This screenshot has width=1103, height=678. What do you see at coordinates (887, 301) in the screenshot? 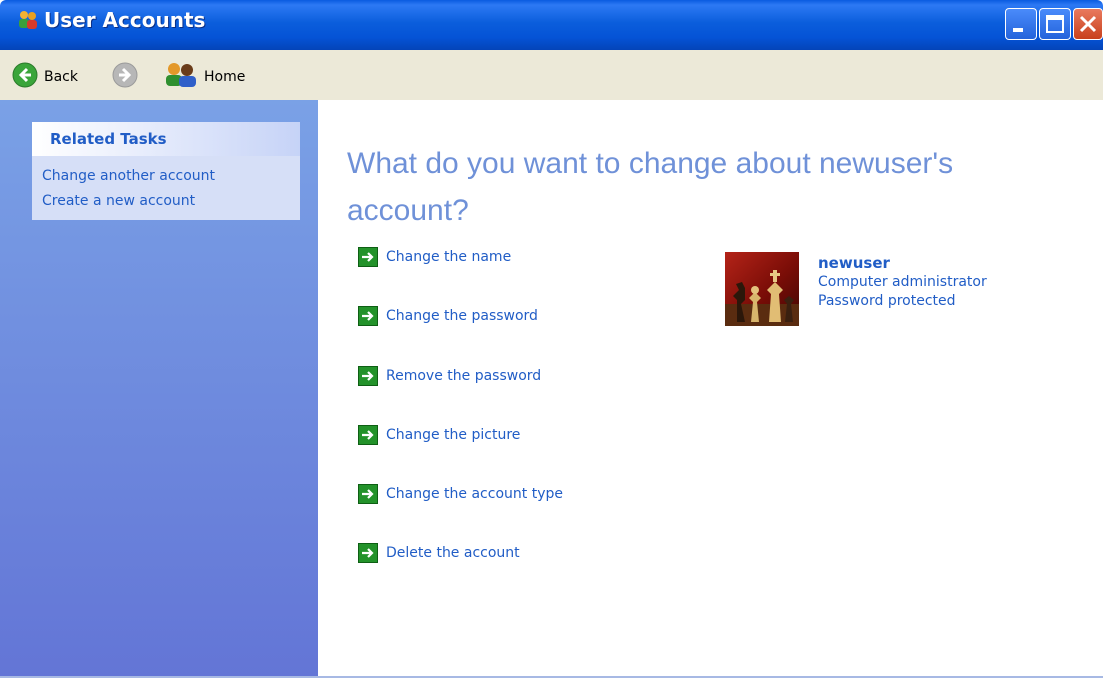
I see `user-password-status: Password protected` at bounding box center [887, 301].